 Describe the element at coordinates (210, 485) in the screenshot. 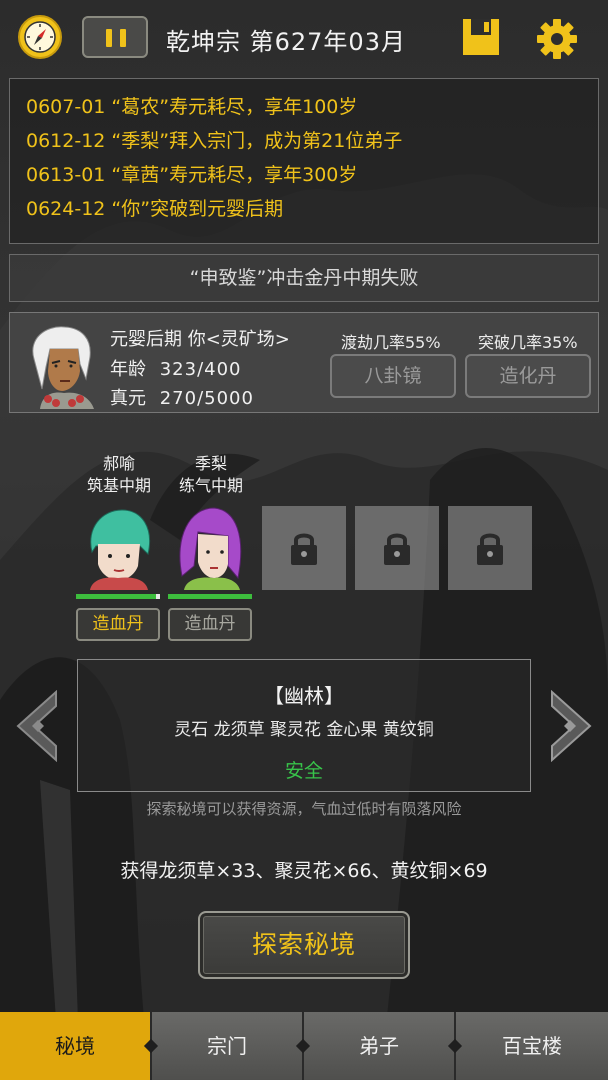

I see `disciple-realm: 练气中期` at that location.